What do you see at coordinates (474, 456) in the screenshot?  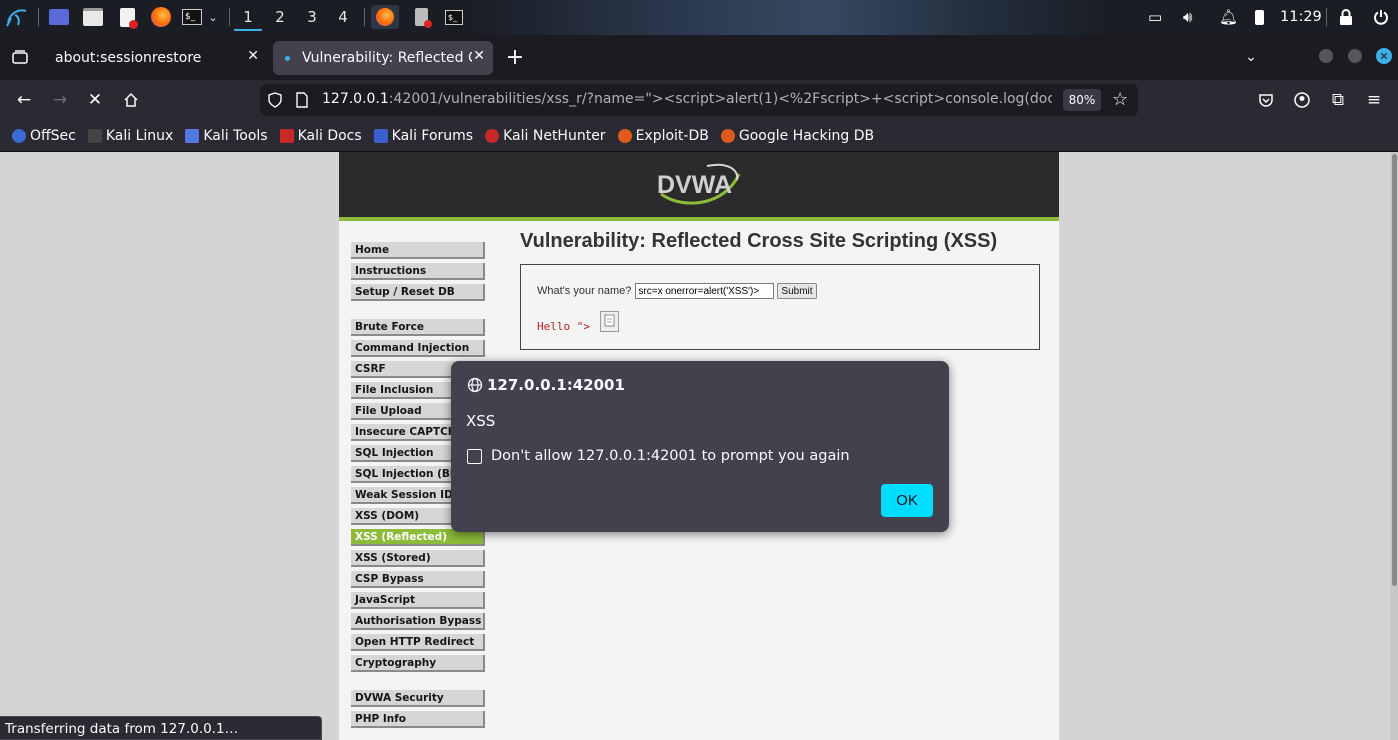 I see `dont-allow-checkbox` at bounding box center [474, 456].